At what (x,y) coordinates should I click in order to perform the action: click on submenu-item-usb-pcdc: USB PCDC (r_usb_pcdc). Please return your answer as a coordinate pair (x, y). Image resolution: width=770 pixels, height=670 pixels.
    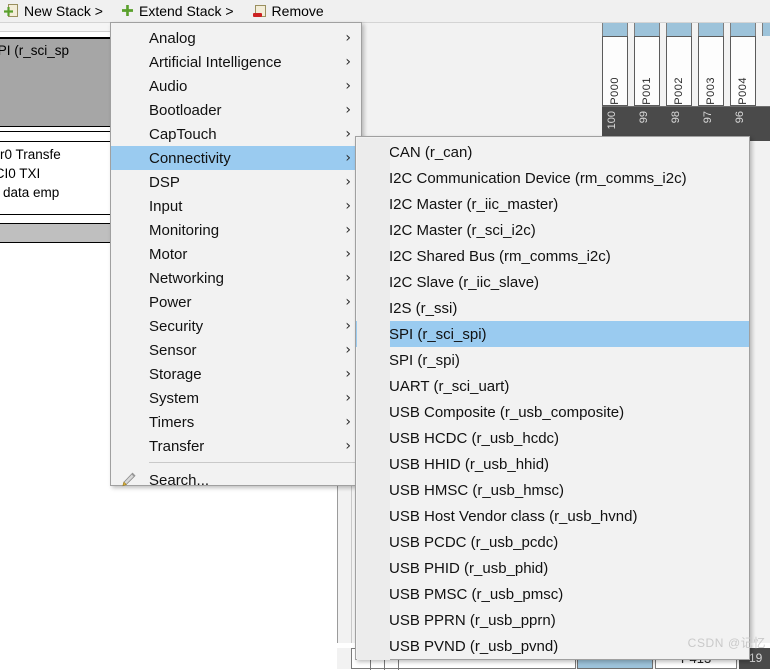
    Looking at the image, I should click on (552, 542).